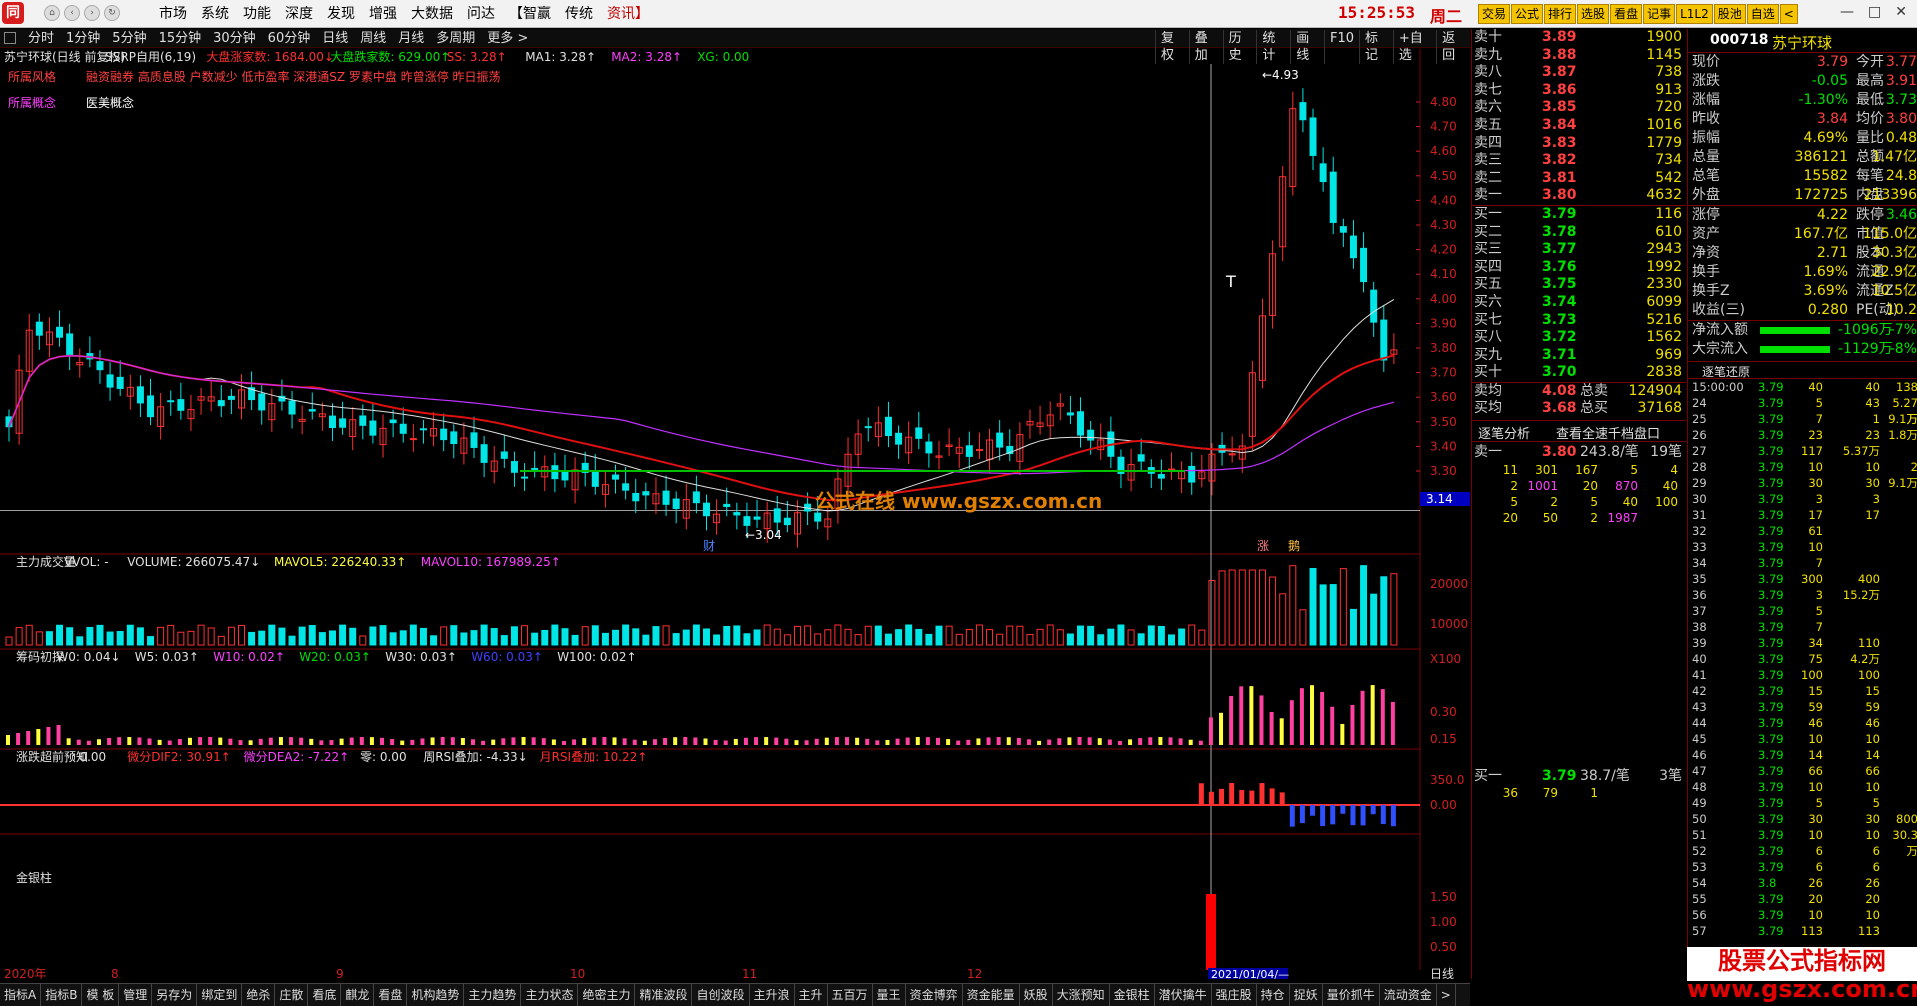  I want to click on buy-level-8: 买九 3.71 969, so click(1579, 356).